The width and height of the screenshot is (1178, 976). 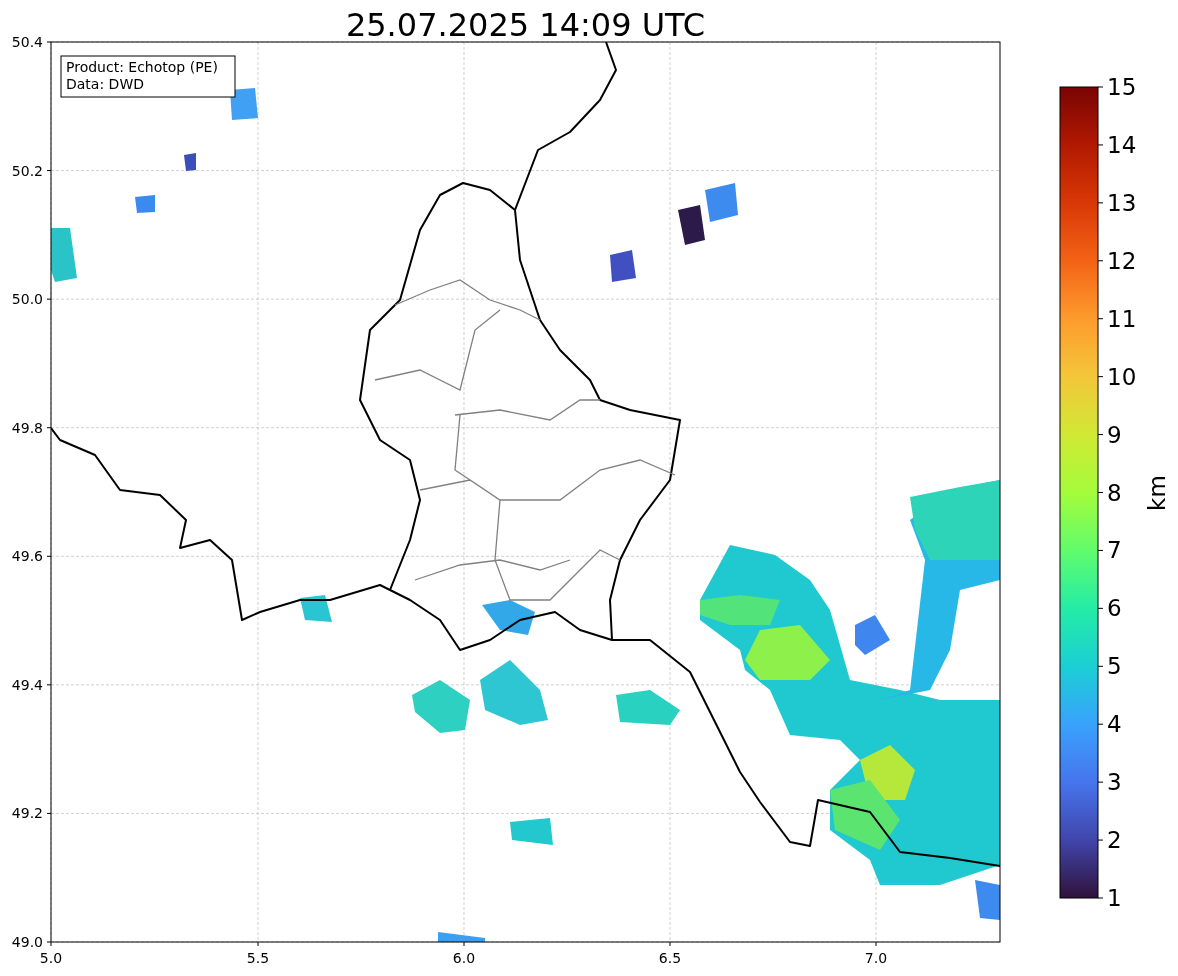 What do you see at coordinates (27, 556) in the screenshot?
I see `y-axis-tick-label: 49.6` at bounding box center [27, 556].